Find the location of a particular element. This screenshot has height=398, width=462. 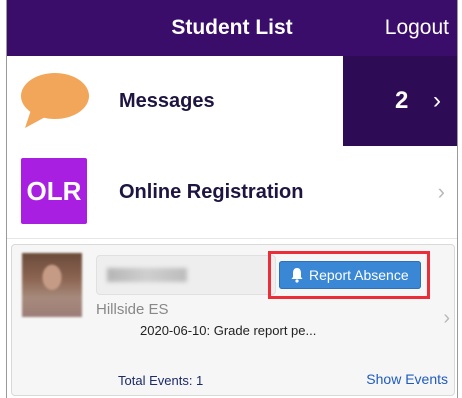

school-name: Hillside ES is located at coordinates (132, 309).